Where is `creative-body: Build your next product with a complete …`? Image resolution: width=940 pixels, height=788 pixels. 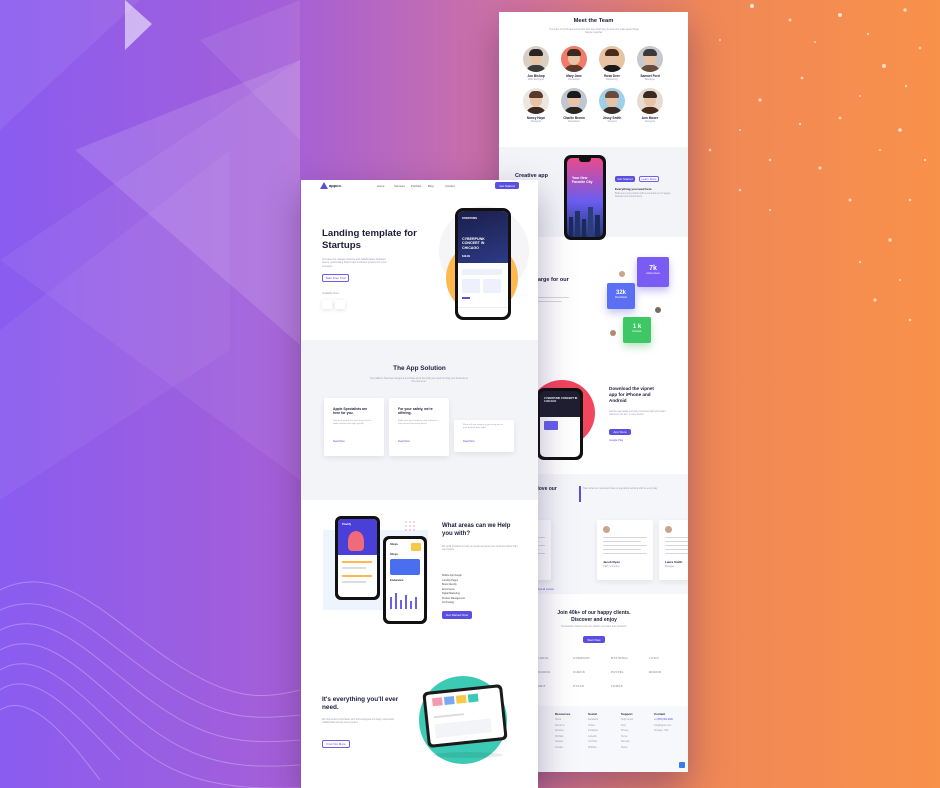 creative-body: Build your next product with a complete … is located at coordinates (643, 195).